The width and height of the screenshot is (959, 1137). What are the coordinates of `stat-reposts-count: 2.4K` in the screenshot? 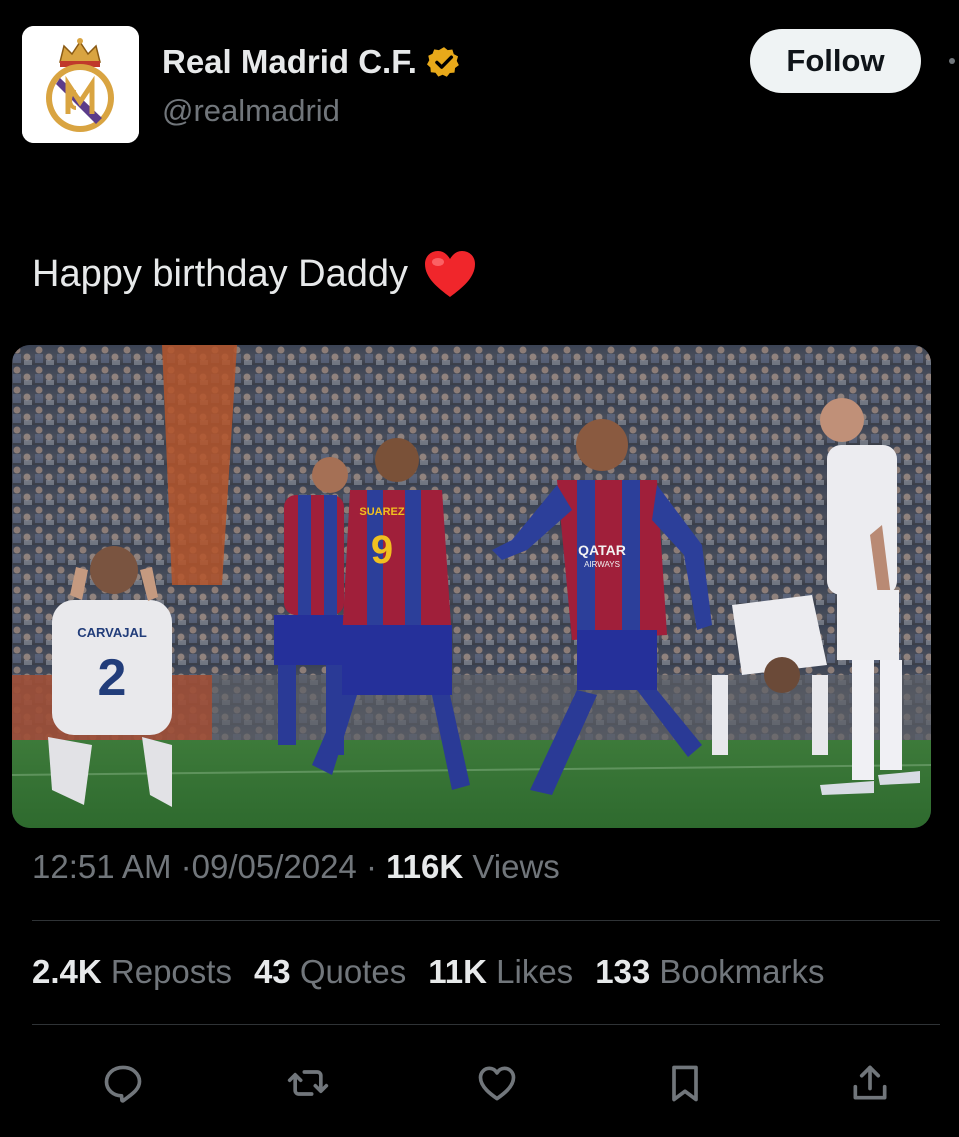 It's located at (67, 971).